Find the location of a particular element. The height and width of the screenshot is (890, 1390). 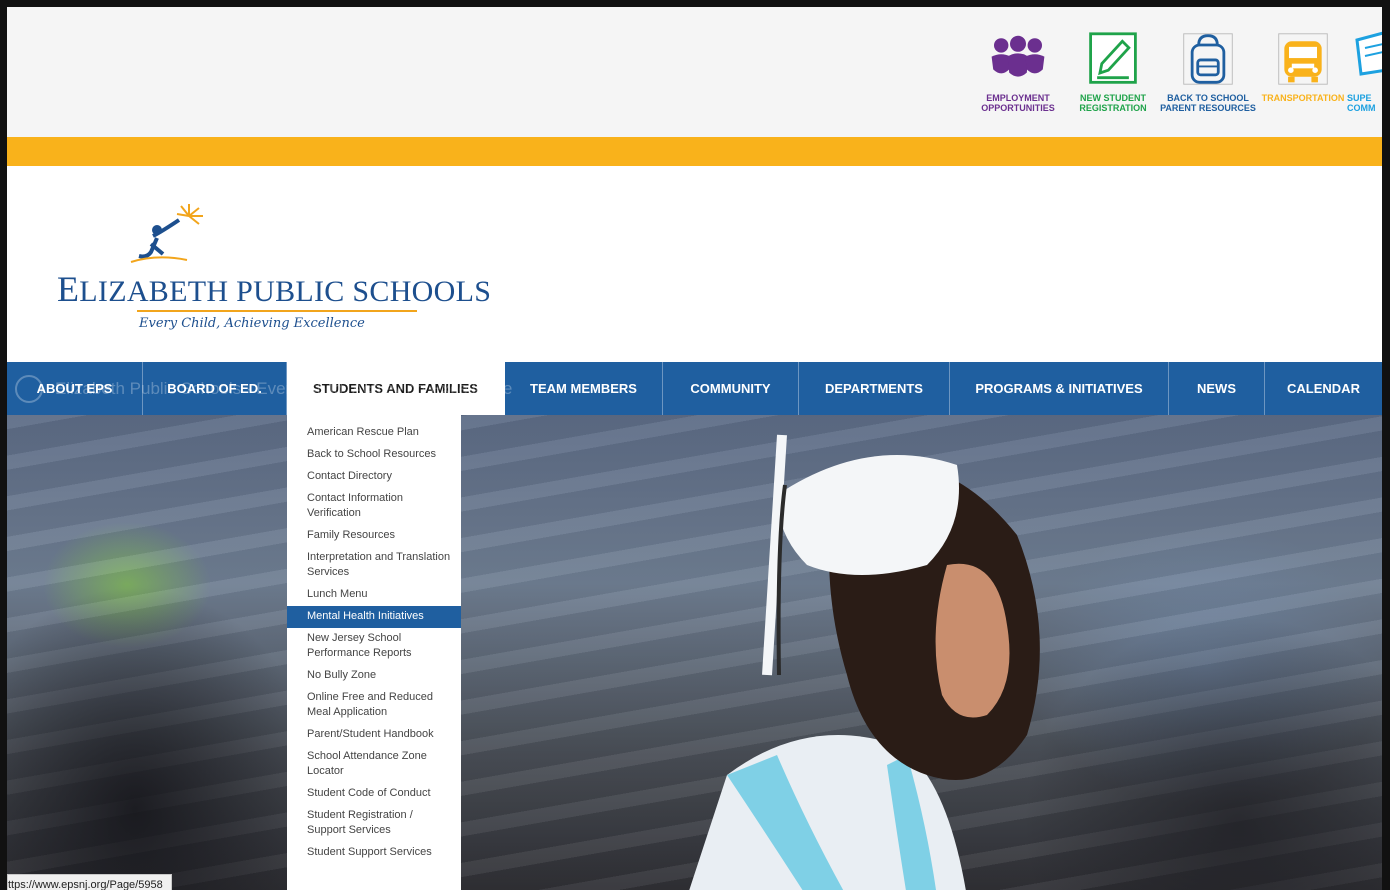

registration-pencil-icon is located at coordinates (1113, 59).